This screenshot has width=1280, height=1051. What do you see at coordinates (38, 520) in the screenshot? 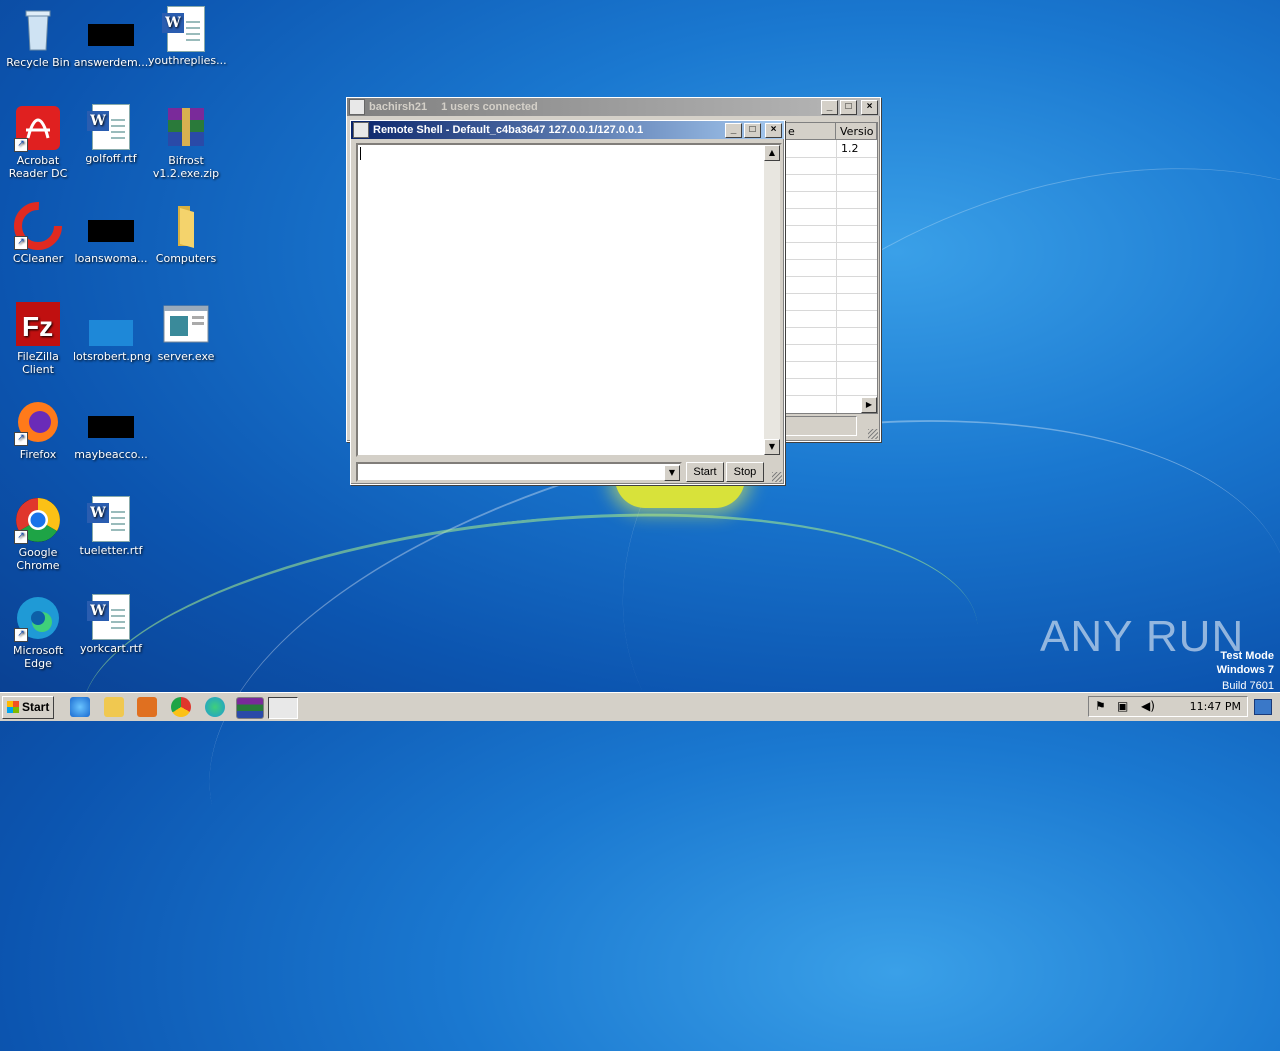
I see `chrome-icon: ↗` at bounding box center [38, 520].